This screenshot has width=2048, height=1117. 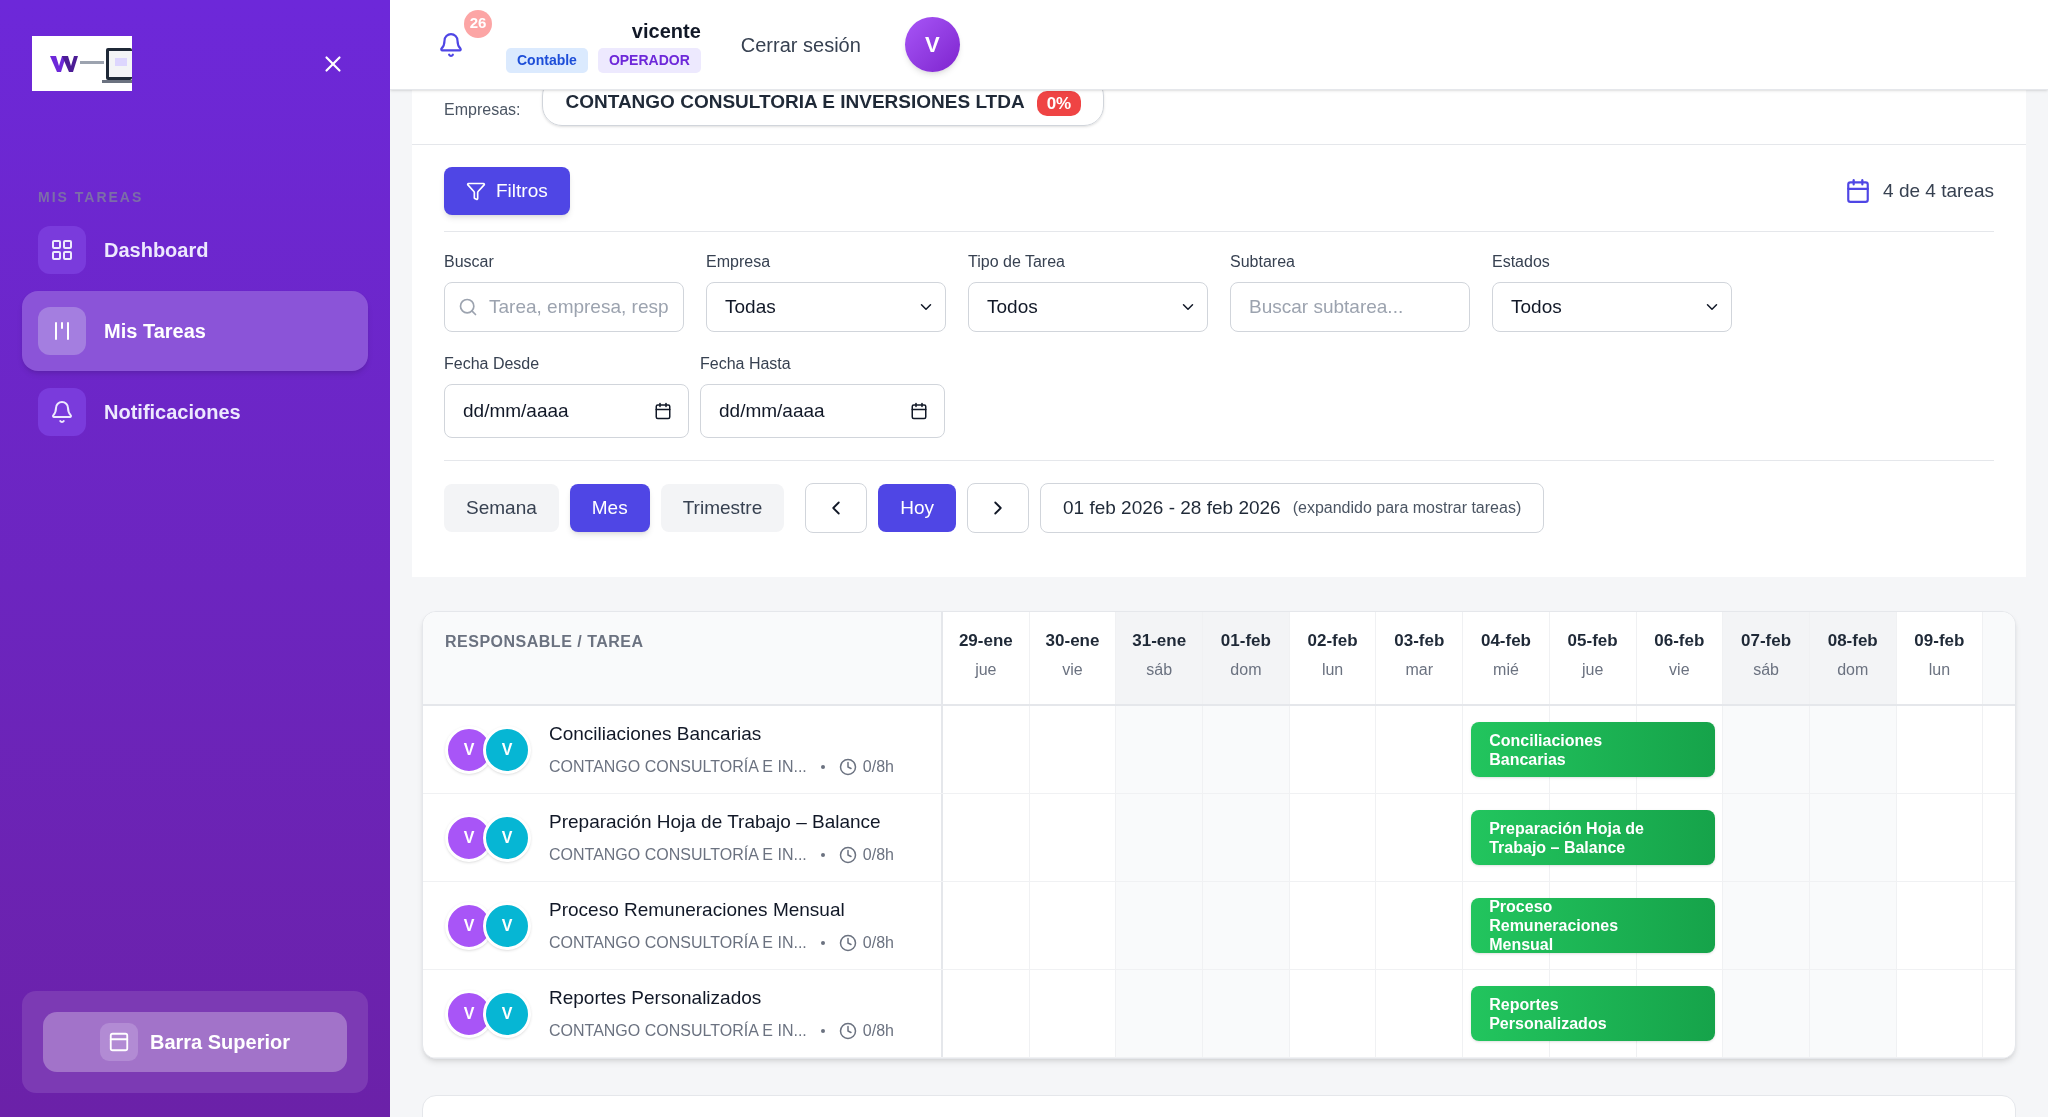 I want to click on search-field: Tarea, empresa, resp, so click(x=564, y=307).